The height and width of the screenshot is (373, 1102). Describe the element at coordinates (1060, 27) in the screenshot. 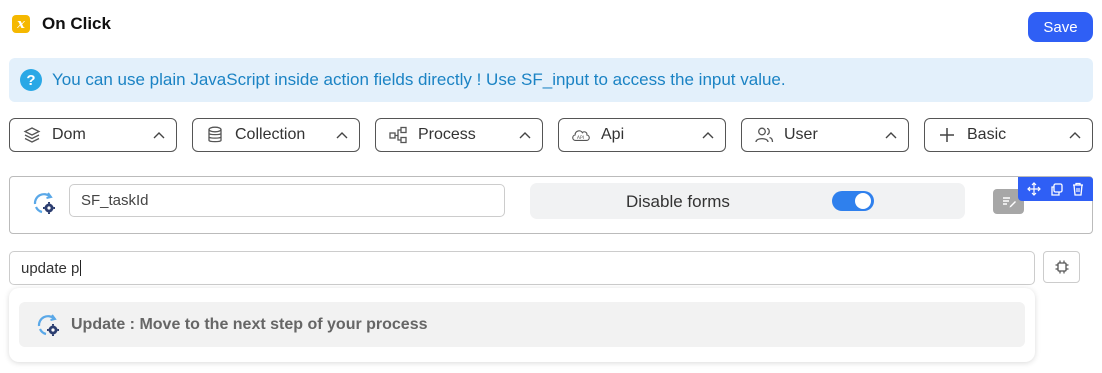

I see `save-button: Save` at that location.